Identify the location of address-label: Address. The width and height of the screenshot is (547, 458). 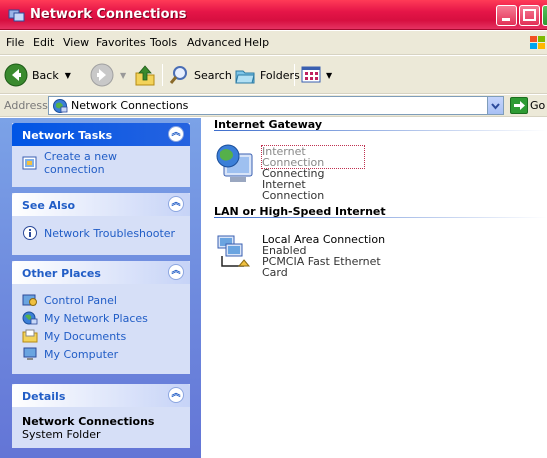
(26, 105).